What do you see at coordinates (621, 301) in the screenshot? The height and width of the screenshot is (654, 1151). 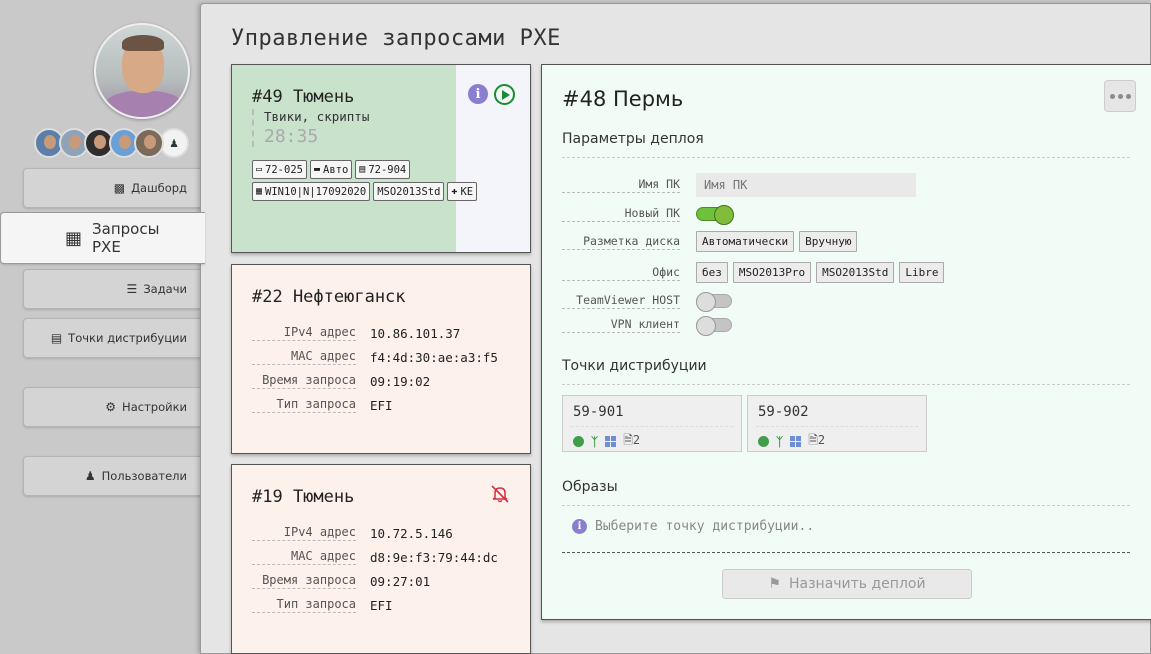 I see `teamviewer-label: TeamViewer HOST` at bounding box center [621, 301].